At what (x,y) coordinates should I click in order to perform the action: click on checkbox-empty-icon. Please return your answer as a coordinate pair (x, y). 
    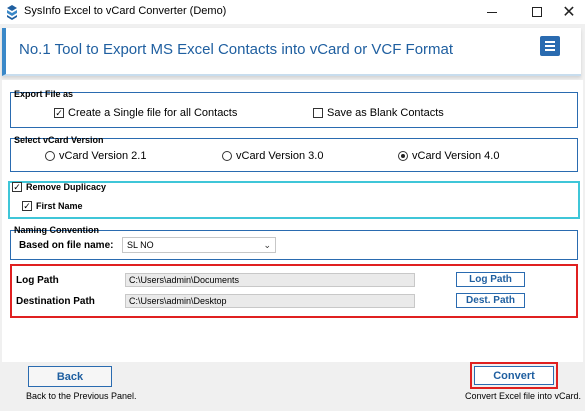
    Looking at the image, I should click on (318, 113).